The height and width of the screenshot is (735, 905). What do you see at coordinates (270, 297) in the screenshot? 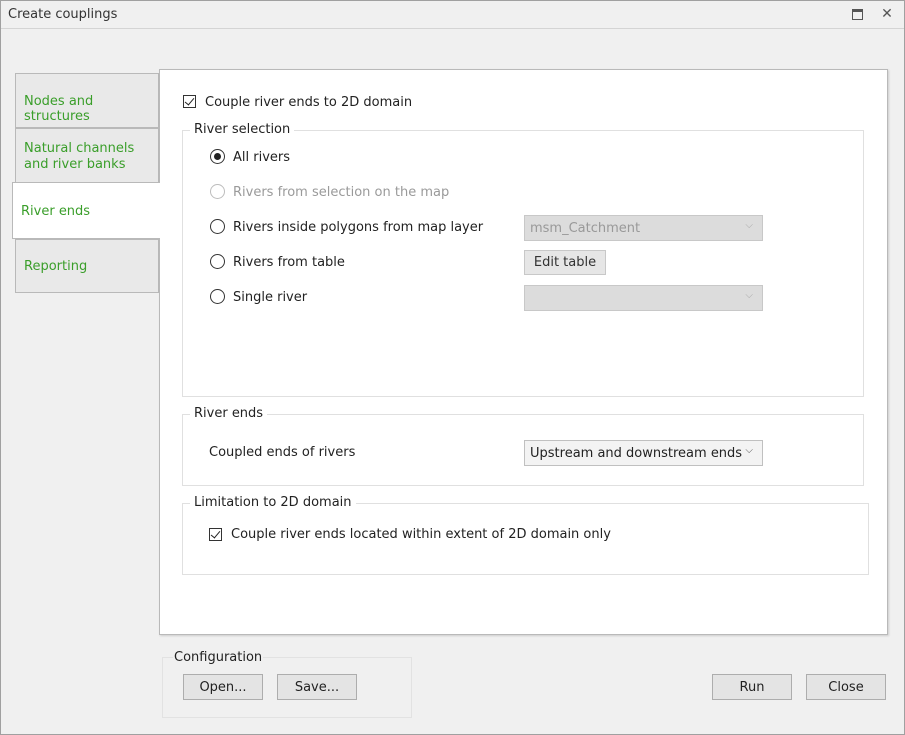
I see `single-river-label: Single river` at bounding box center [270, 297].